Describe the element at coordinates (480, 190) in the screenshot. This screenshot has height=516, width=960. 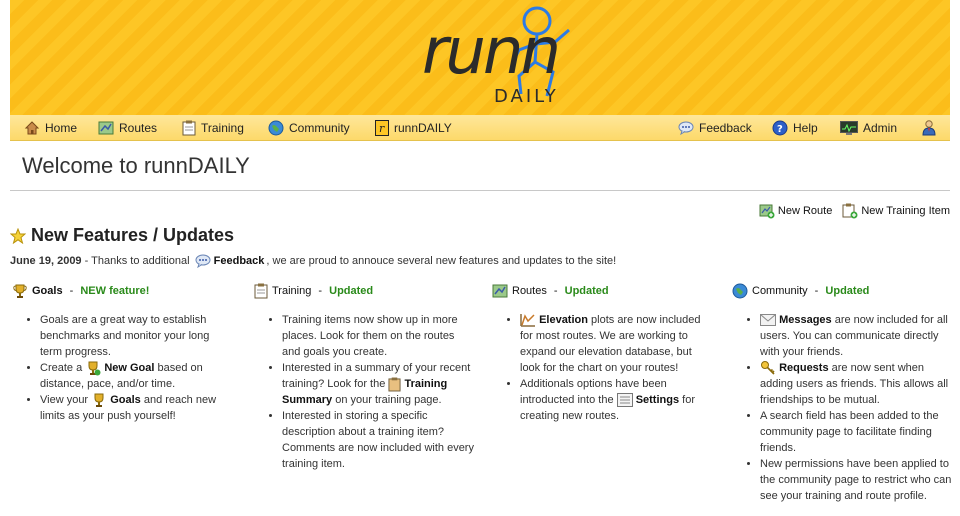
I see `title-divider` at that location.